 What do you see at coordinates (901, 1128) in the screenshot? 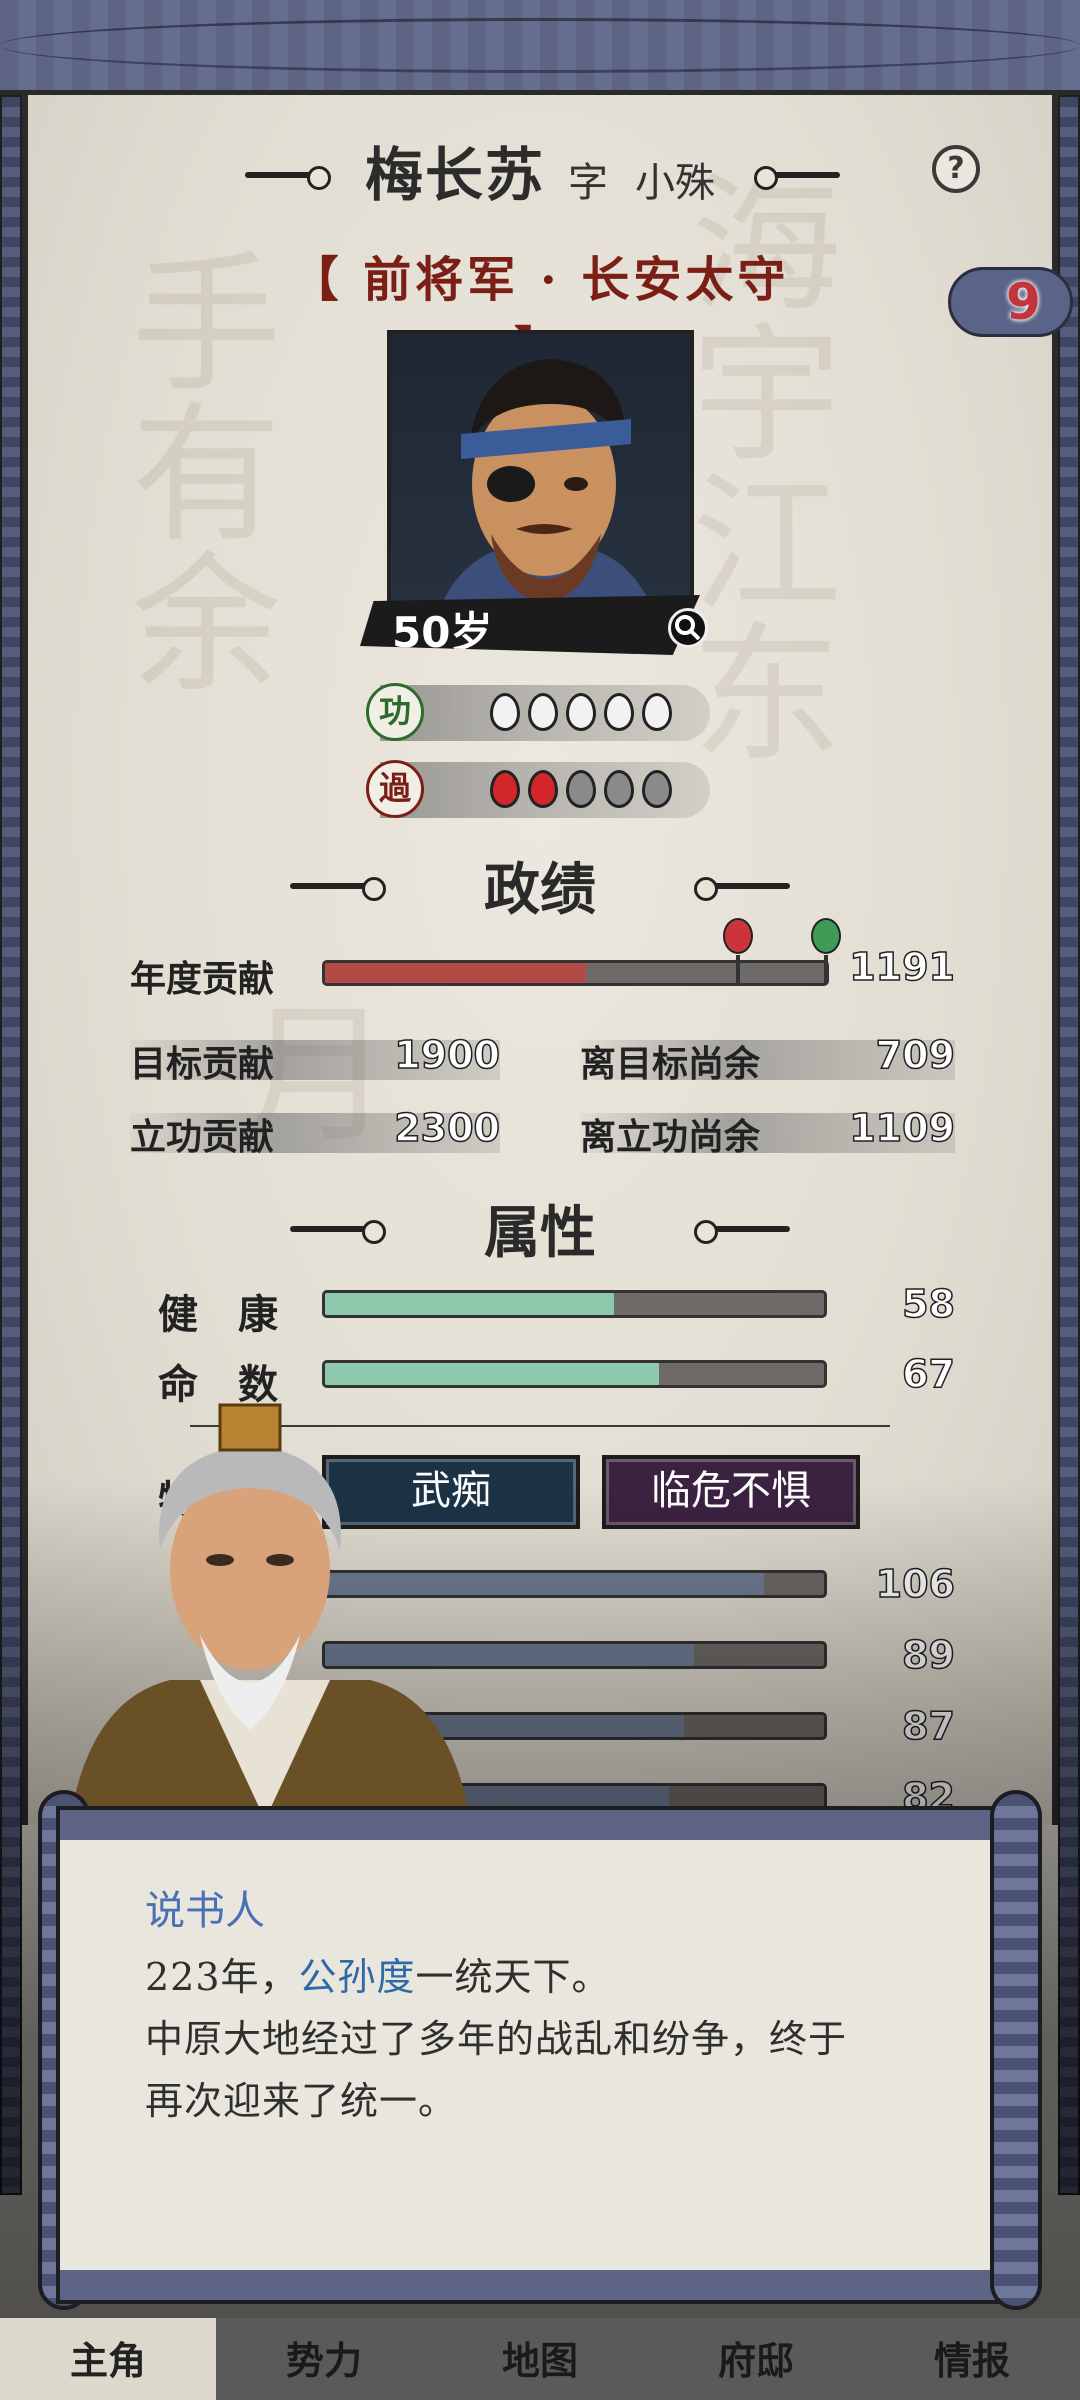
I see `to-merit-value: 1109` at bounding box center [901, 1128].